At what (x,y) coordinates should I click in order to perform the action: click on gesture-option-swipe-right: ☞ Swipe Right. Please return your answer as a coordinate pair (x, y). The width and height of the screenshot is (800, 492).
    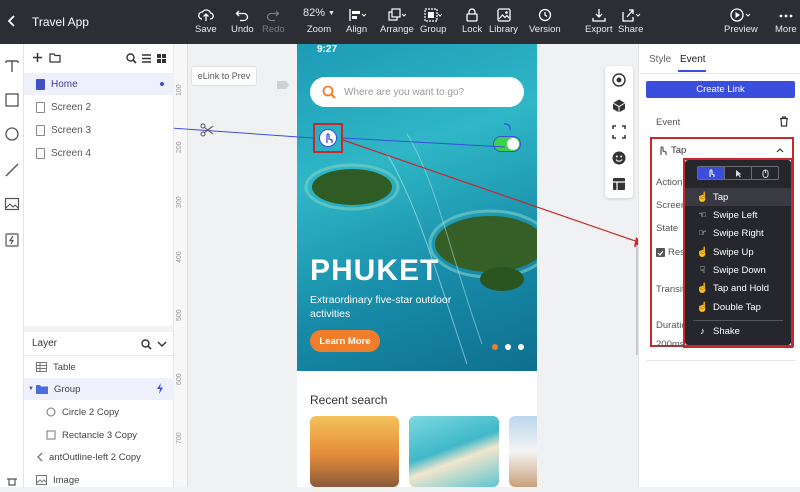
    Looking at the image, I should click on (738, 233).